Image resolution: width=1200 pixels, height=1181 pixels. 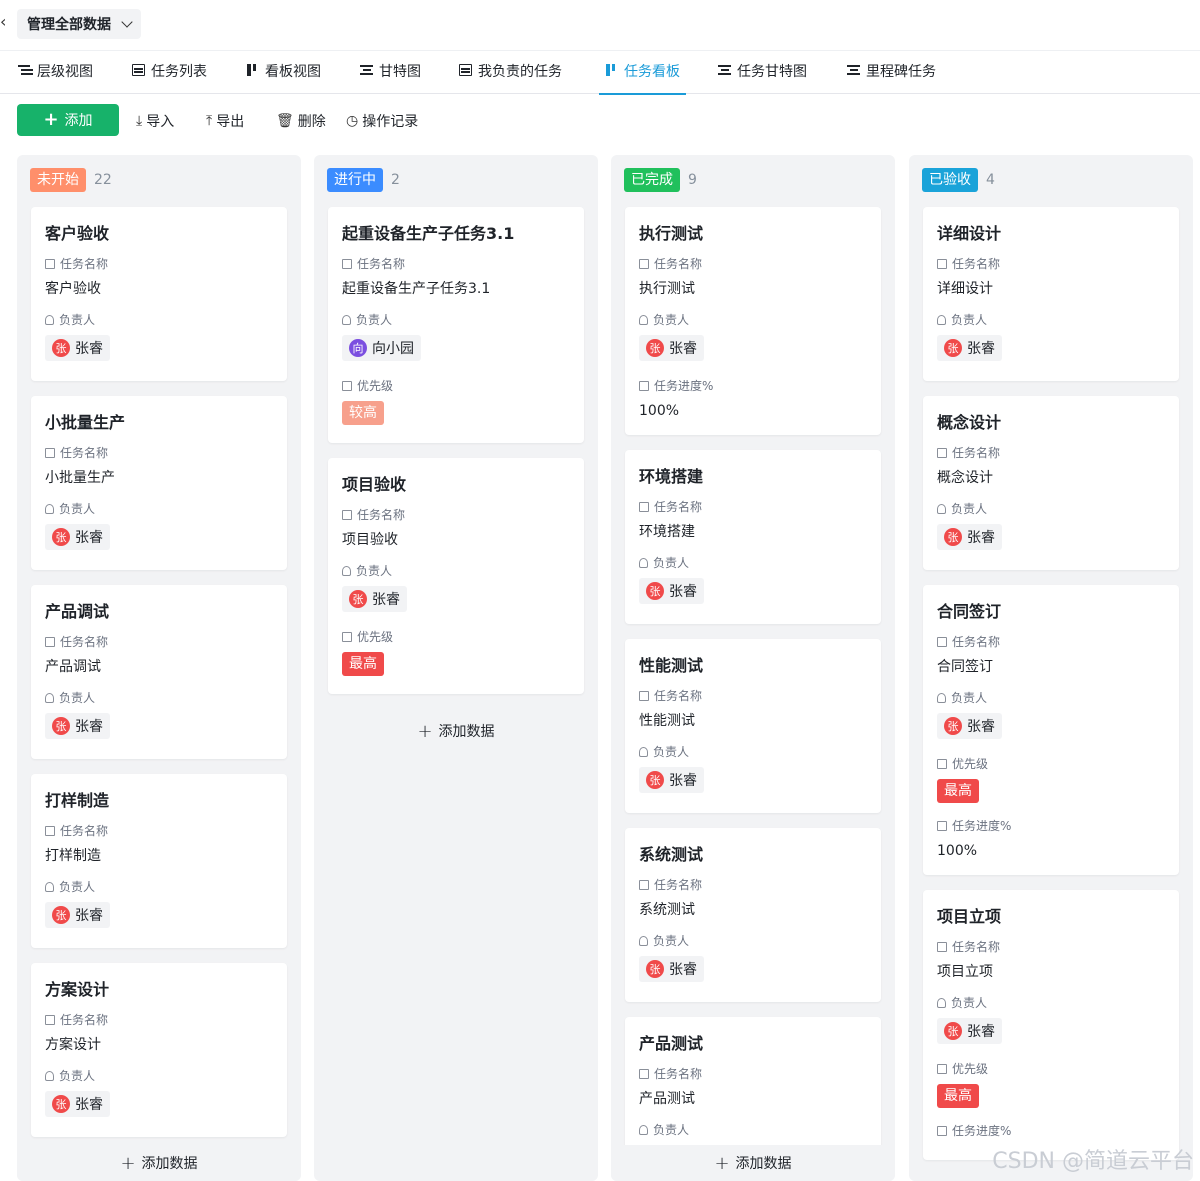 I want to click on task-name-value: 概念设计, so click(x=965, y=478).